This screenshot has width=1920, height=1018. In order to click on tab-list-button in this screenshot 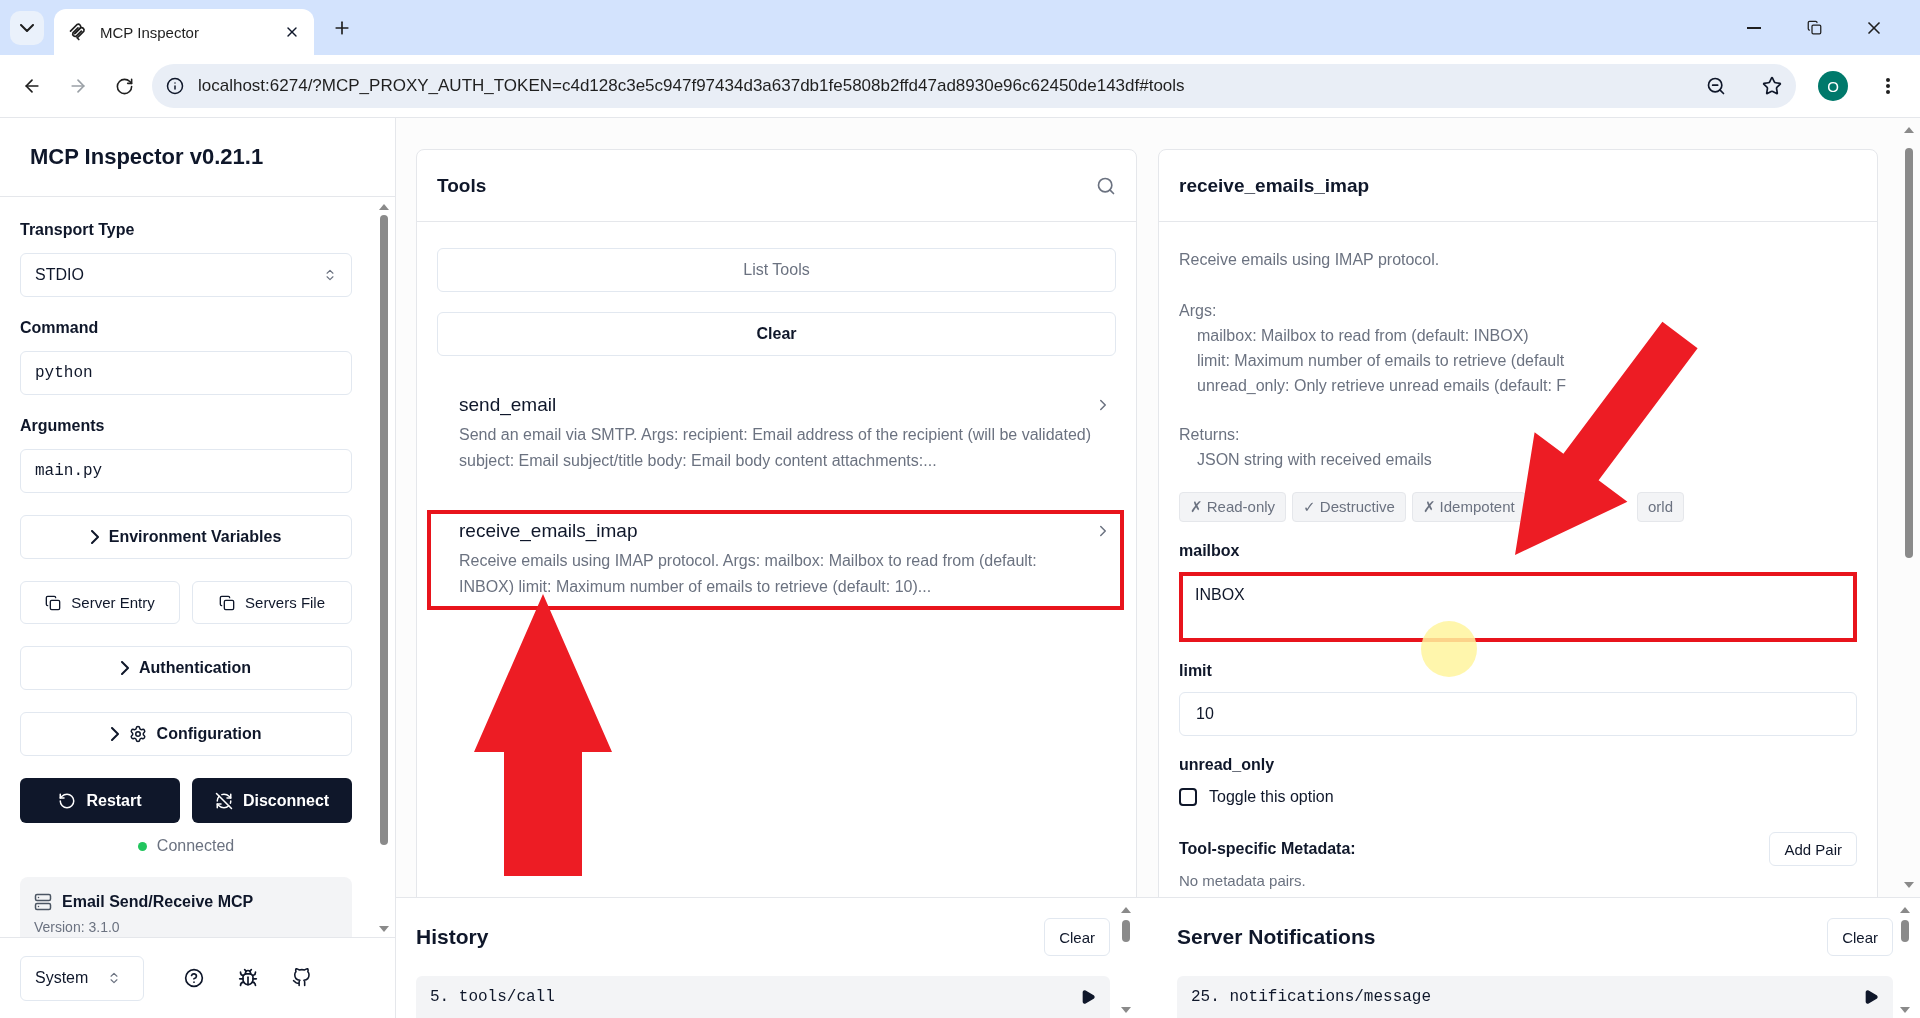, I will do `click(27, 27)`.